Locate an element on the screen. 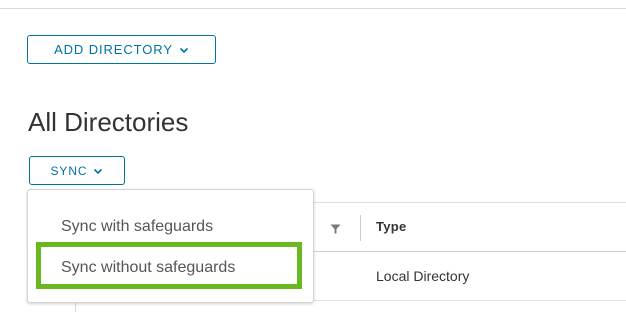  column-divider is located at coordinates (360, 228).